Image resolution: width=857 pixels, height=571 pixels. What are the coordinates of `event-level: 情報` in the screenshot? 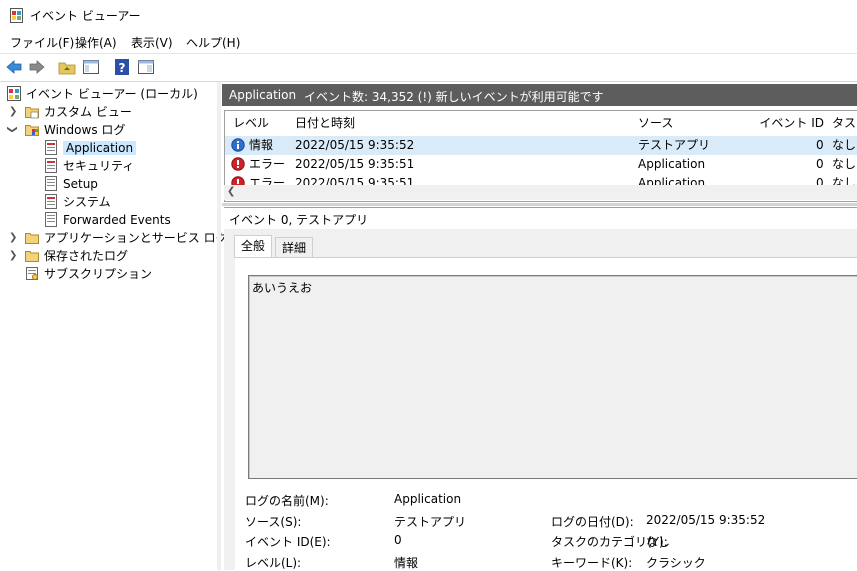 It's located at (261, 145).